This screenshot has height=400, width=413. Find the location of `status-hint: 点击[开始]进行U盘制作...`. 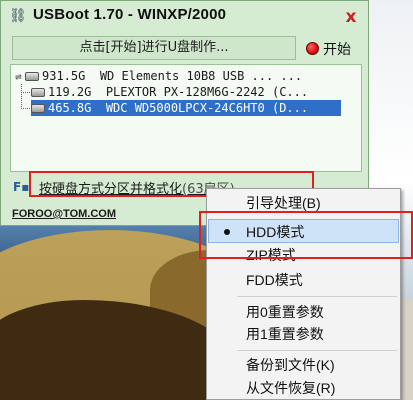

status-hint: 点击[开始]进行U盘制作... is located at coordinates (154, 48).